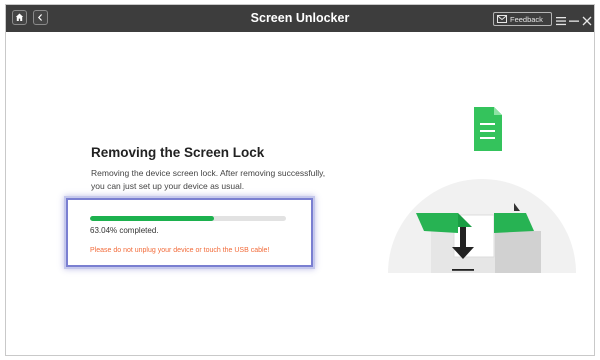 This screenshot has height=360, width=600. Describe the element at coordinates (300, 18) in the screenshot. I see `title-bar: Screen Unlocker Feedback` at that location.